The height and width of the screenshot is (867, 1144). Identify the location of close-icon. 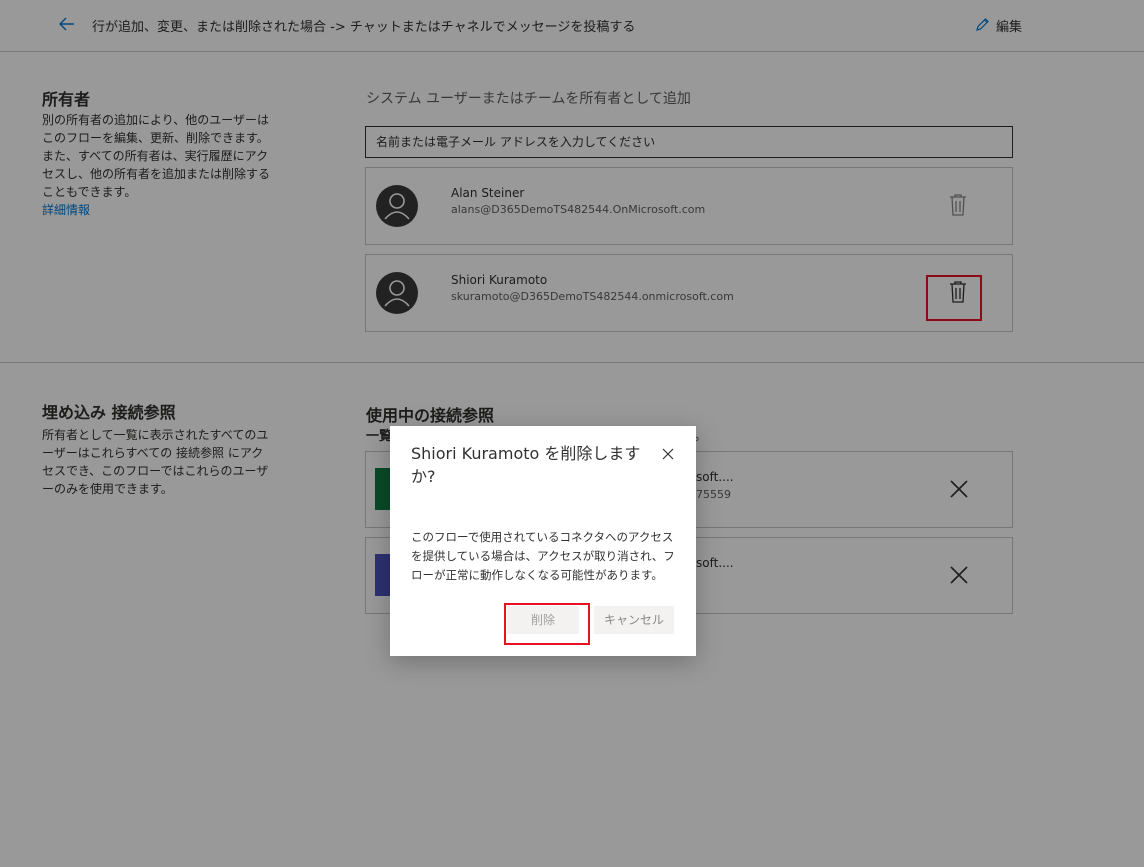
(668, 454).